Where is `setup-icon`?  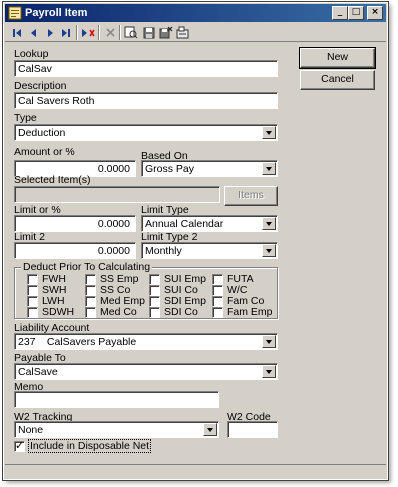
setup-icon is located at coordinates (183, 32).